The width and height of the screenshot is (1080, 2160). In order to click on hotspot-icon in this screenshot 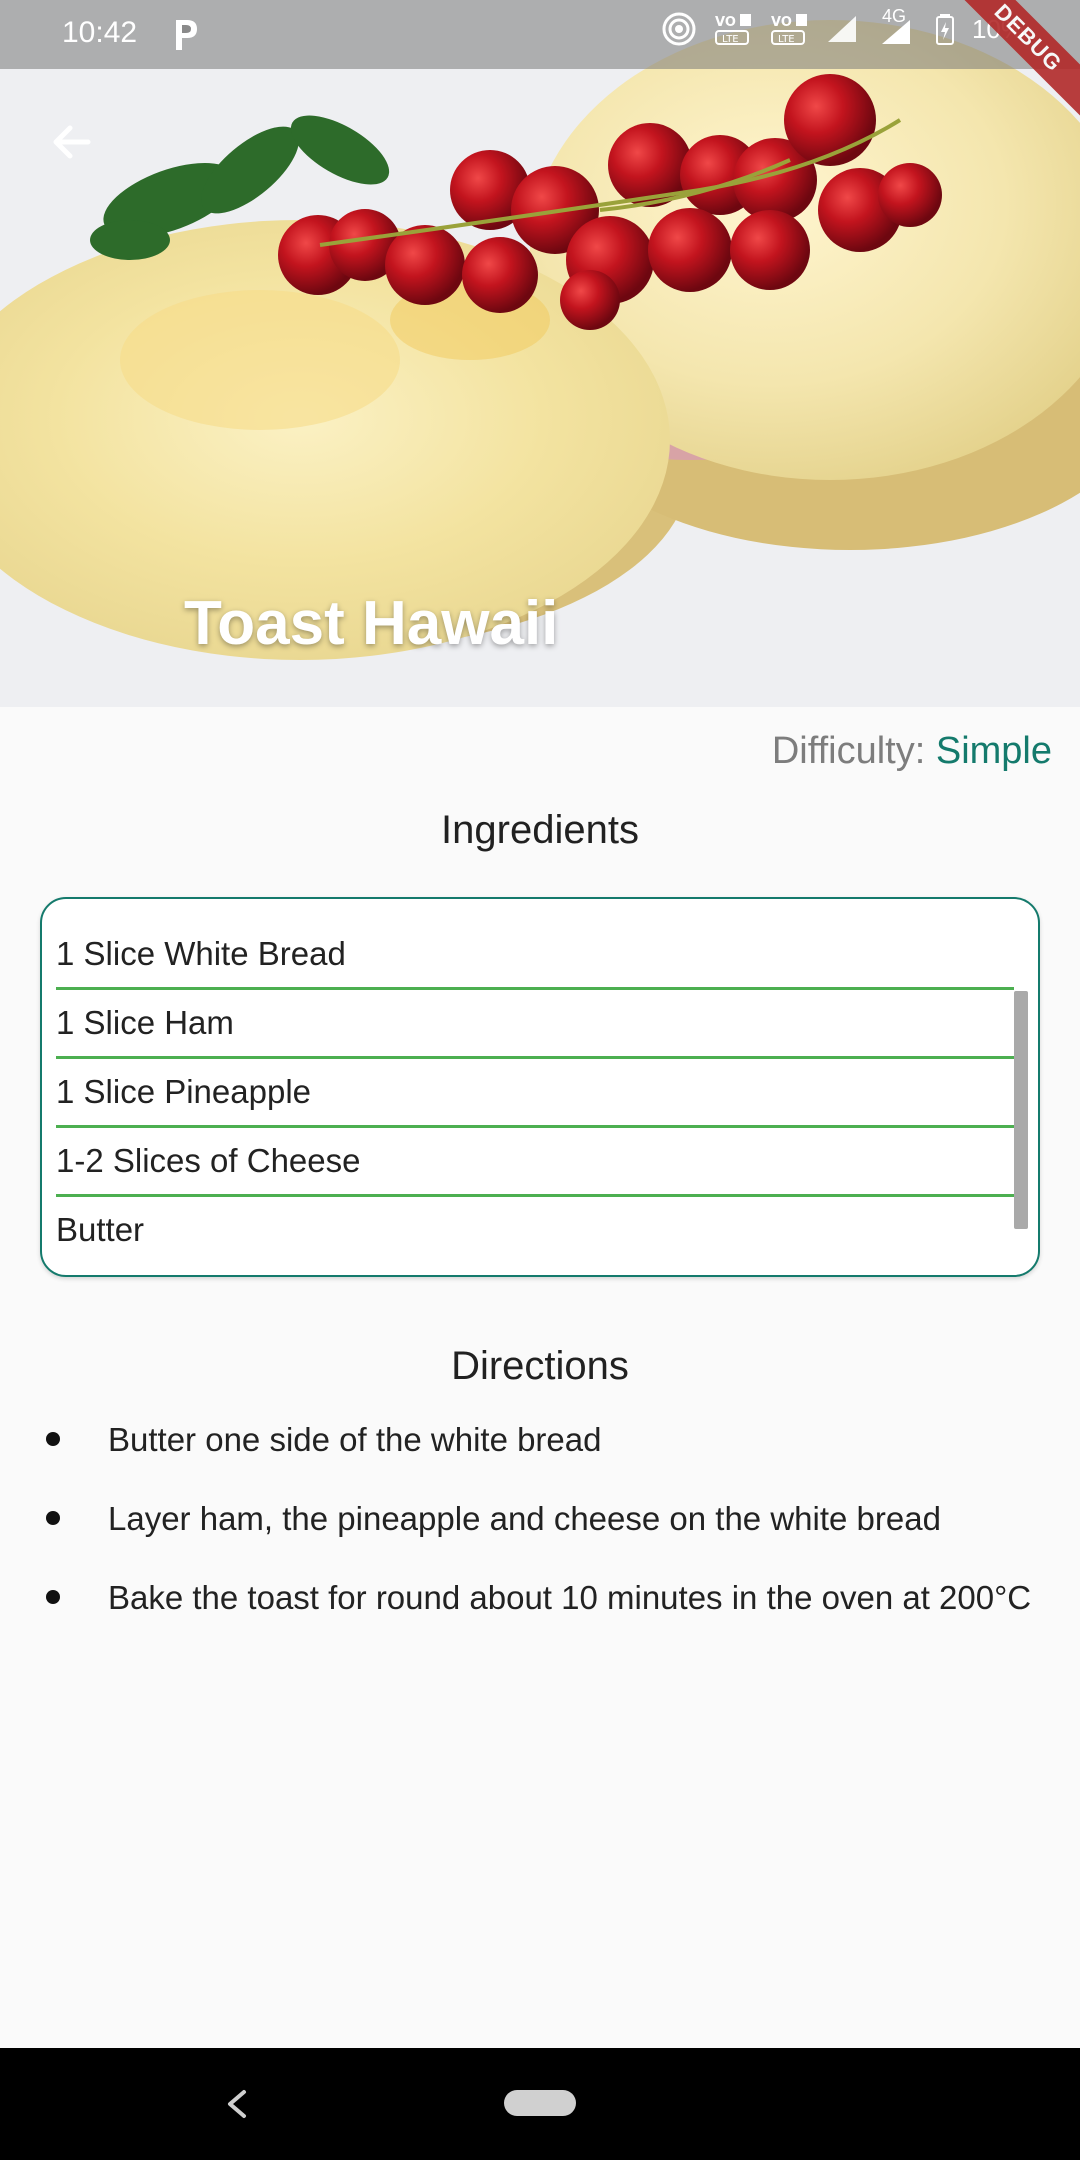, I will do `click(679, 29)`.